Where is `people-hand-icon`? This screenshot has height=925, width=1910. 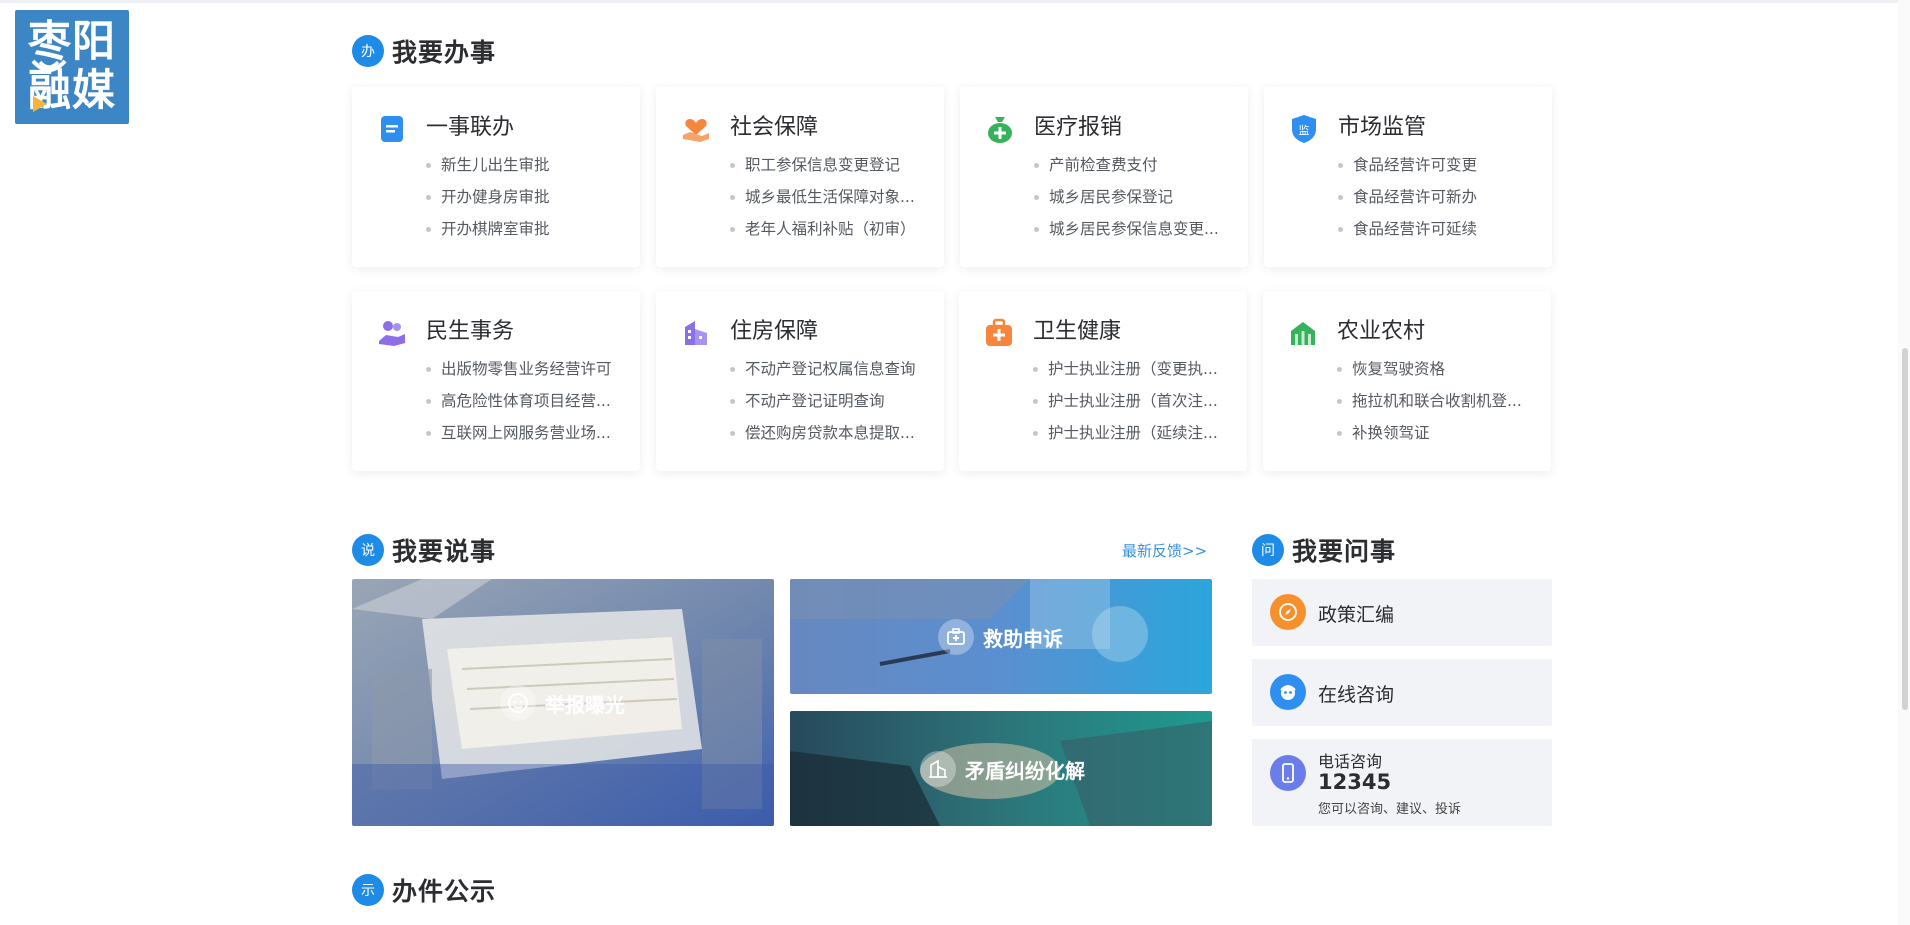
people-hand-icon is located at coordinates (392, 333).